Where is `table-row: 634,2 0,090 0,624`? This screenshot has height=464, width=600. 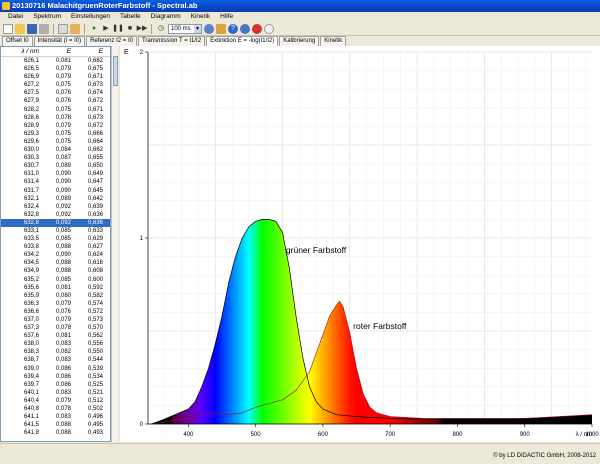 table-row: 634,2 0,090 0,624 is located at coordinates (55, 255).